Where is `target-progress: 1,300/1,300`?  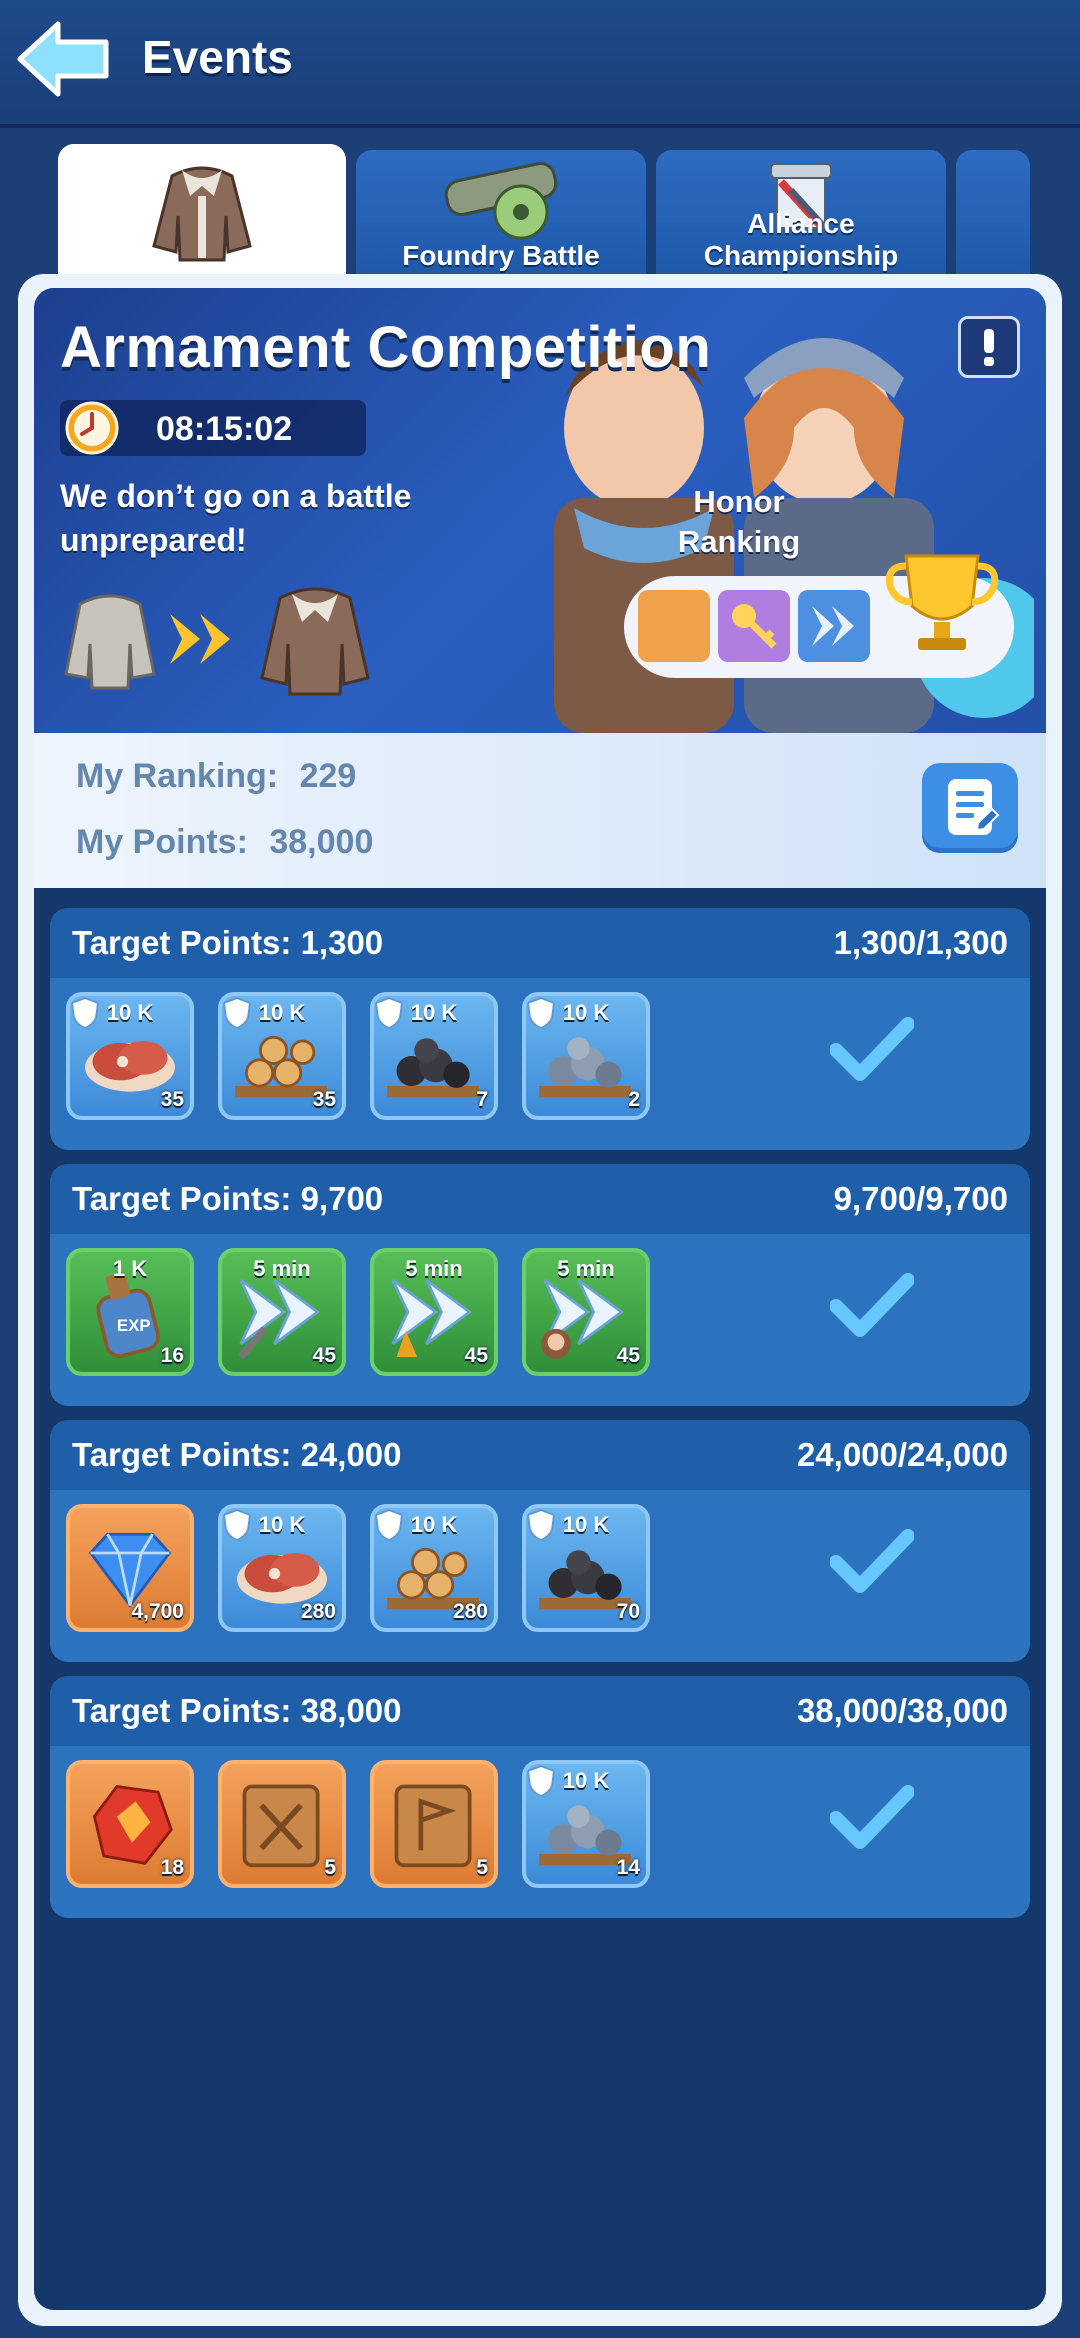 target-progress: 1,300/1,300 is located at coordinates (920, 942).